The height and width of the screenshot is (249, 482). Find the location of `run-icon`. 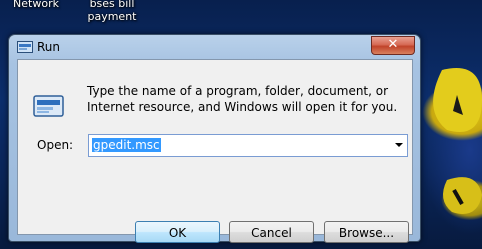

run-icon is located at coordinates (25, 47).